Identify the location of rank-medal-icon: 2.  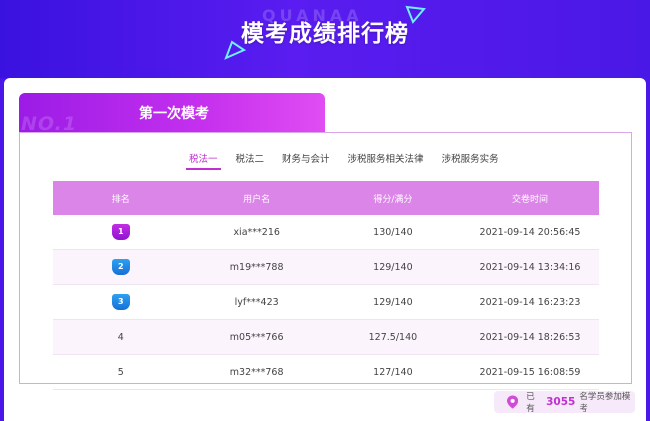
(120, 267).